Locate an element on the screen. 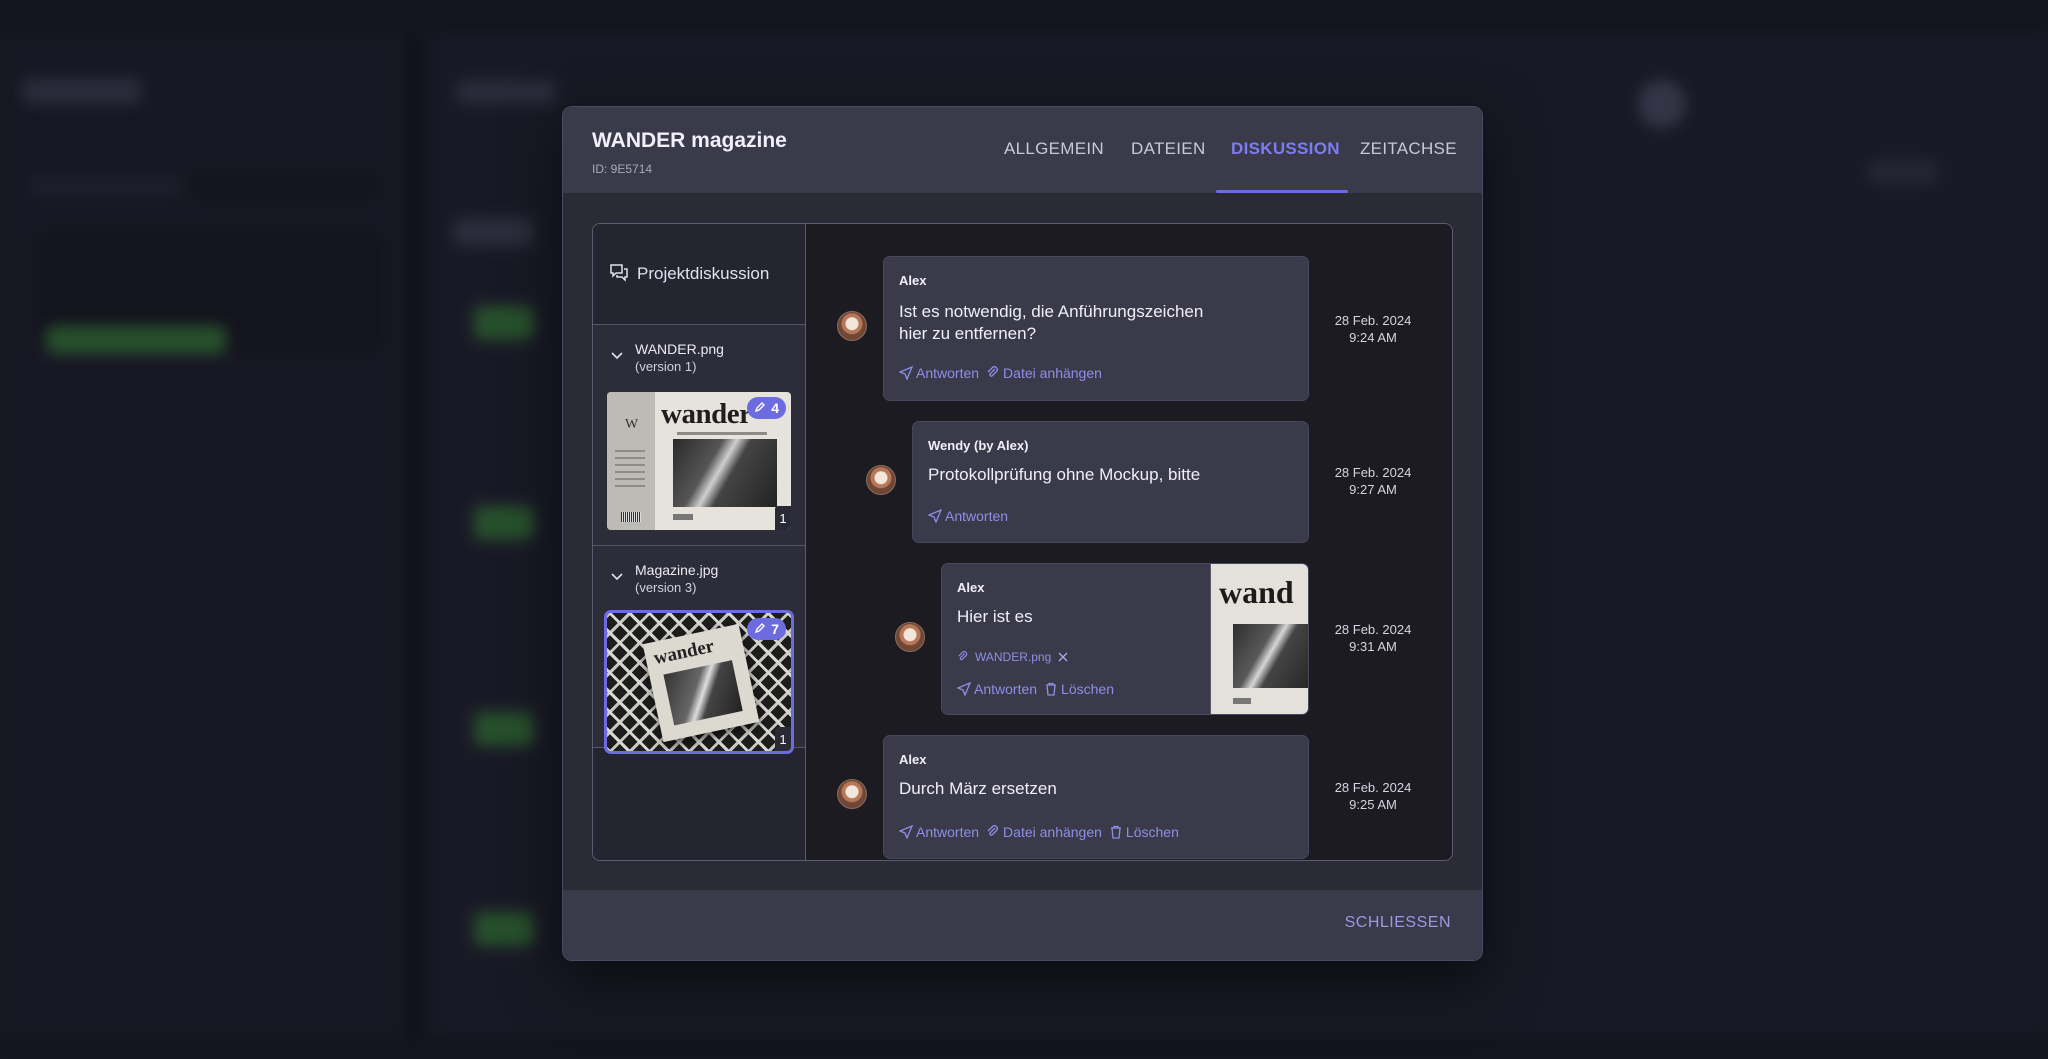 The height and width of the screenshot is (1059, 2048). file-thumbnail: W wander 4 1 is located at coordinates (699, 461).